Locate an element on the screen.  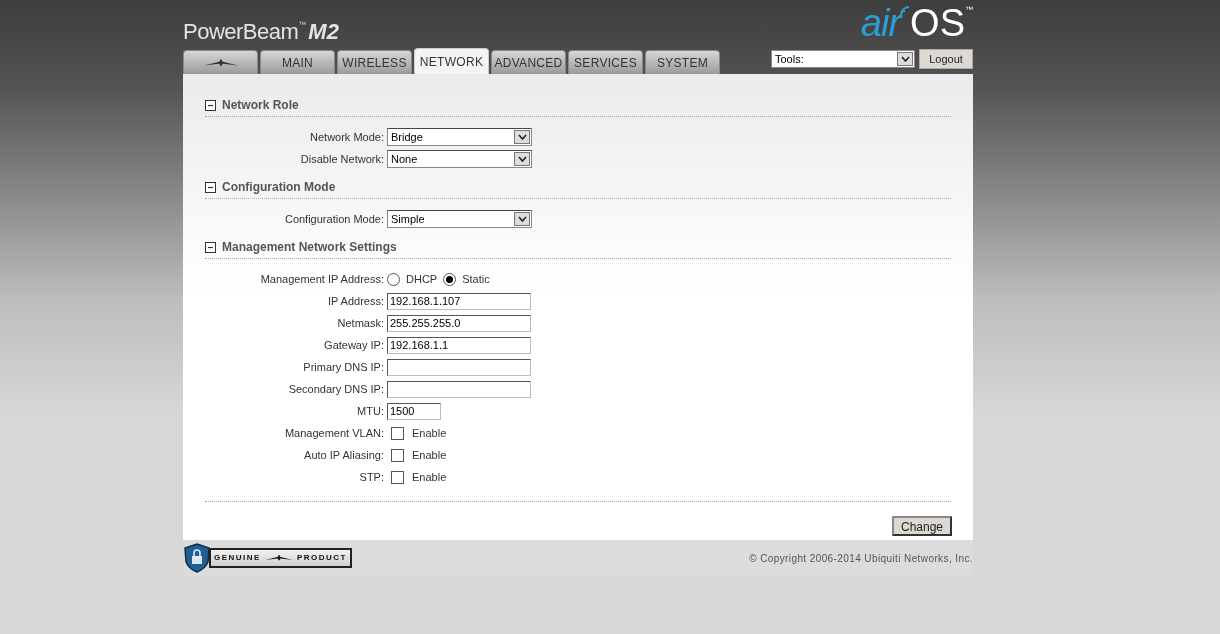
badge-text: GENUINE is located at coordinates (237, 558).